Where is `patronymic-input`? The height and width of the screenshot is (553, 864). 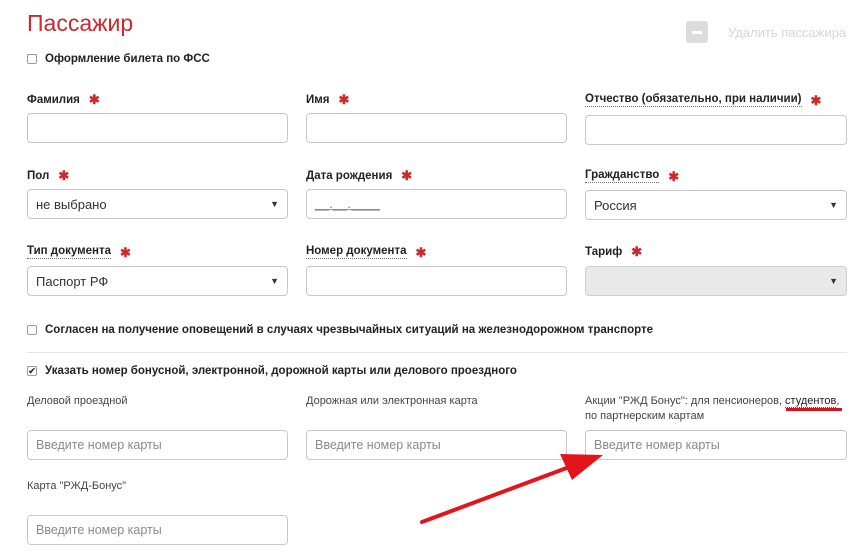 patronymic-input is located at coordinates (716, 130).